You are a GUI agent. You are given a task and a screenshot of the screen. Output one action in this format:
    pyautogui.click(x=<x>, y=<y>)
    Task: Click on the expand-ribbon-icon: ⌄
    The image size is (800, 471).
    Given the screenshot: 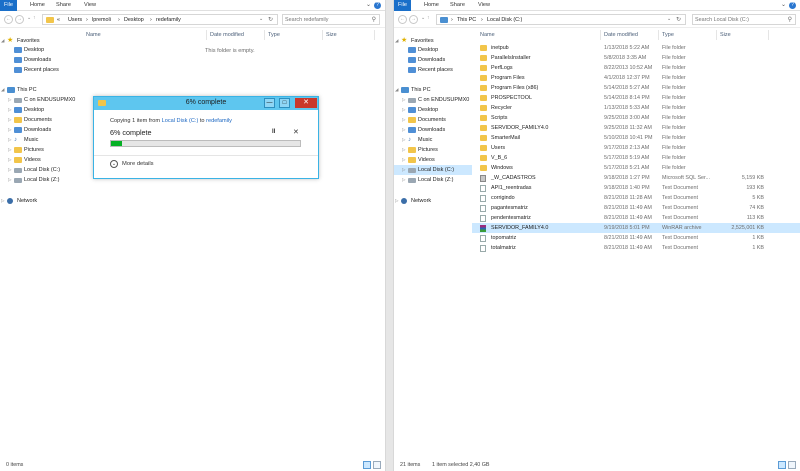 What is the action you would take?
    pyautogui.click(x=368, y=4)
    